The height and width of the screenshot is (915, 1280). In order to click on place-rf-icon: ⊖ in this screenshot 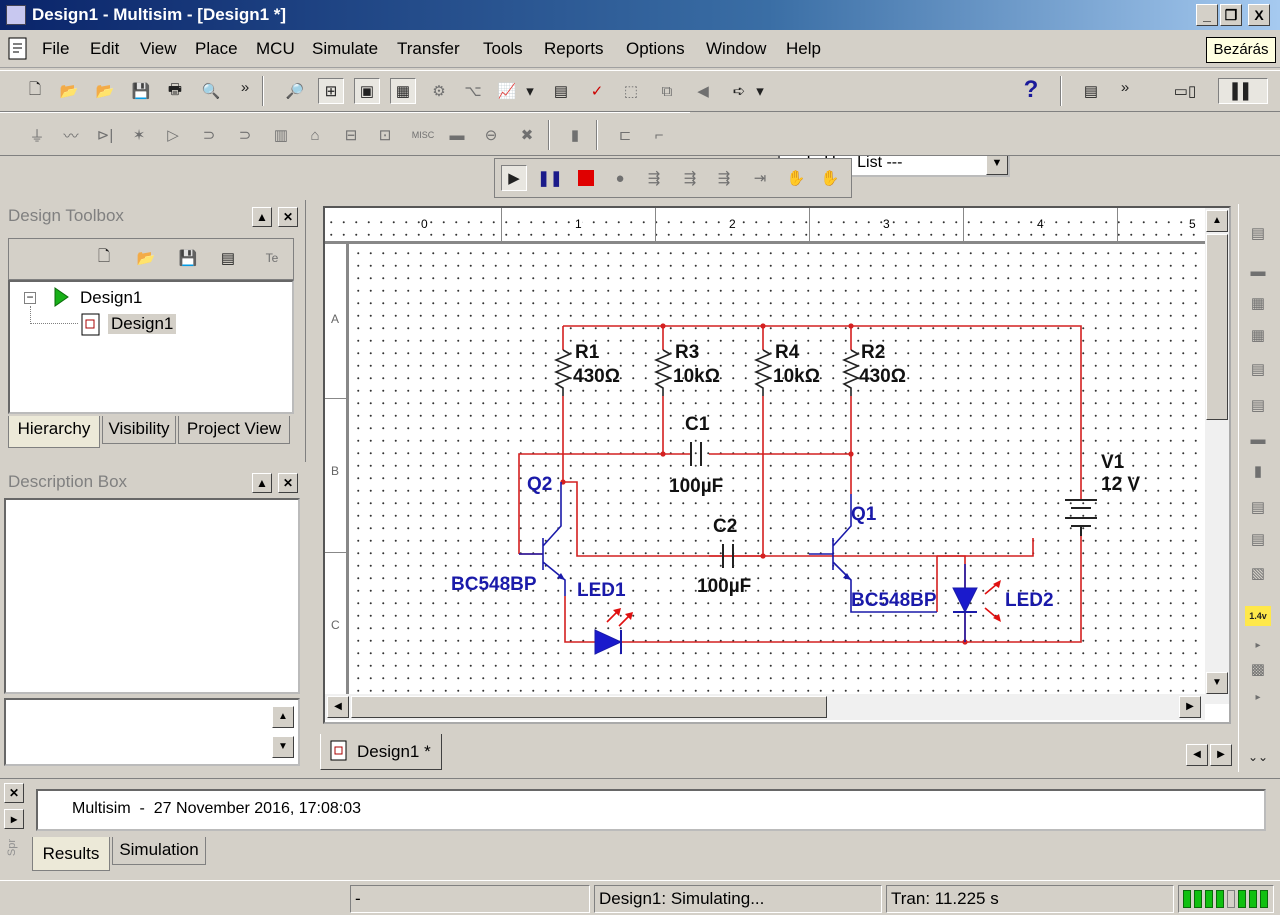, I will do `click(491, 135)`.